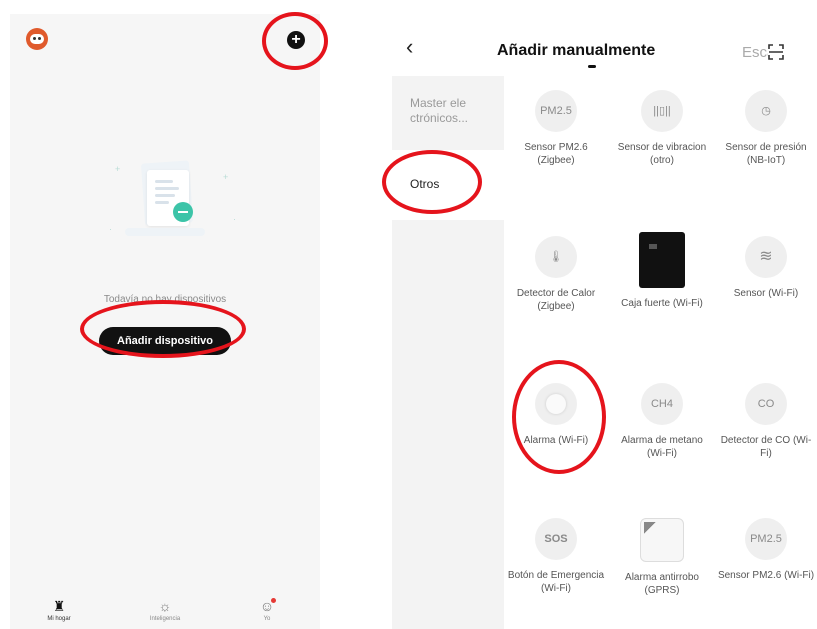 This screenshot has height=629, width=817. Describe the element at coordinates (273, 600) in the screenshot. I see `notification-dot` at that location.